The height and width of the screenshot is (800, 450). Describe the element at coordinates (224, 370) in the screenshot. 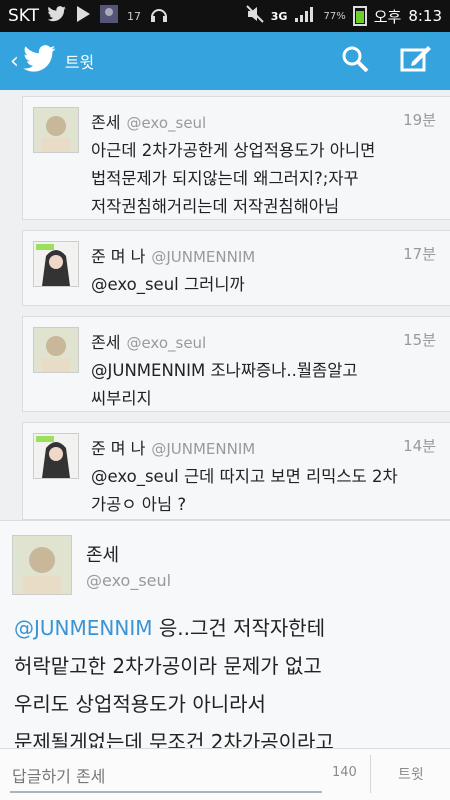

I see `tweet-line: @JUNMENNIM 조나짜증나..뭘좀알고` at that location.